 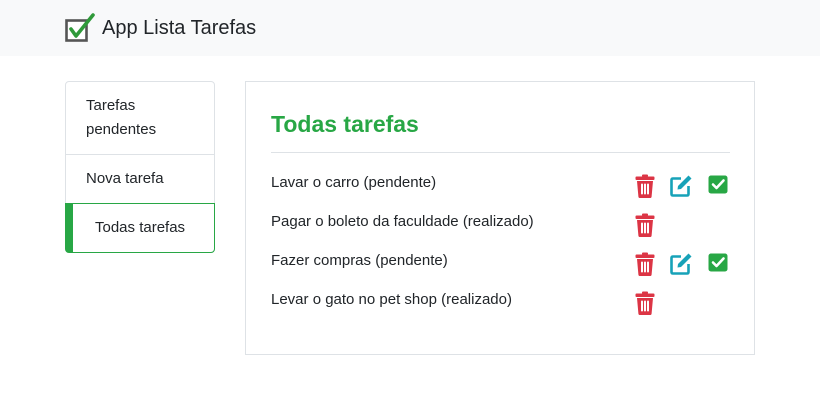 I want to click on task-row: Levar o gato no pet shop (realizado), so click(x=501, y=302).